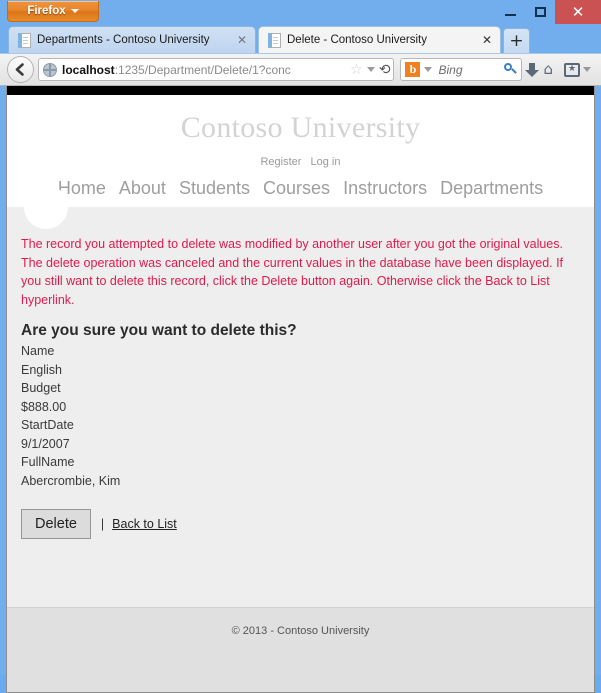 This screenshot has height=693, width=601. What do you see at coordinates (41, 388) in the screenshot?
I see `field-label-budget: Budget` at bounding box center [41, 388].